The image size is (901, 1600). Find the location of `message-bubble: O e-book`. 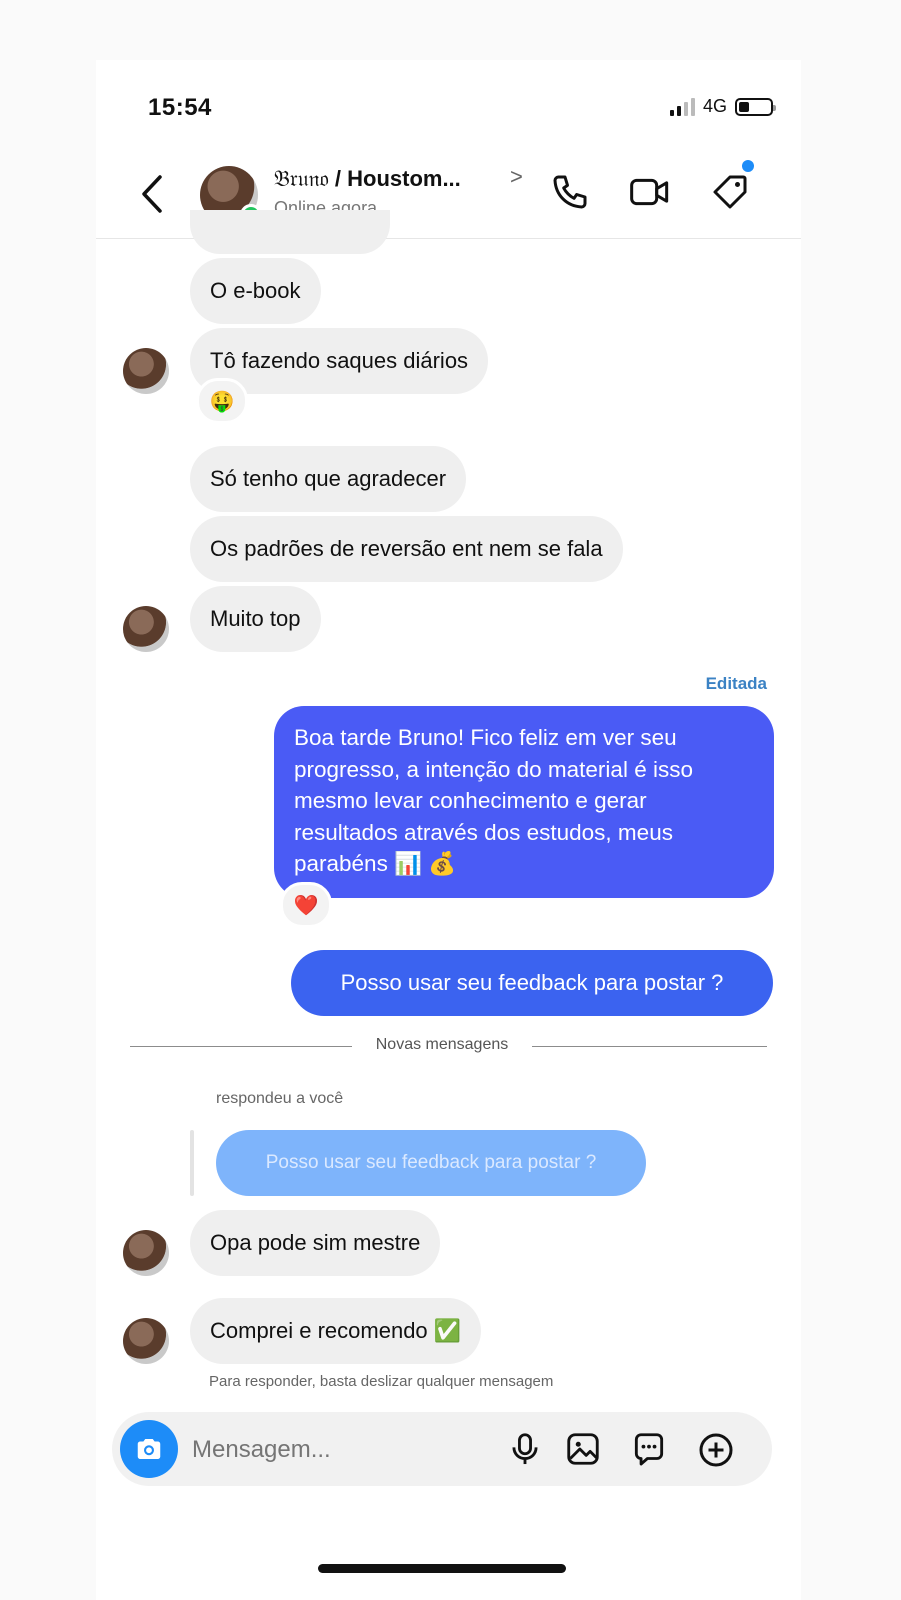

message-bubble: O e-book is located at coordinates (255, 291).